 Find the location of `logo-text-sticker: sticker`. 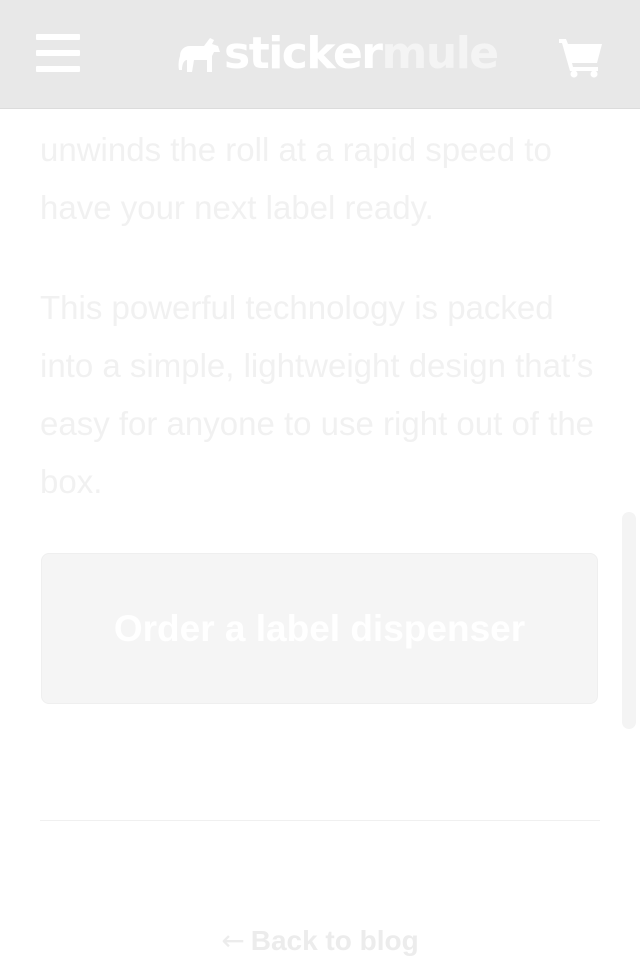

logo-text-sticker: sticker is located at coordinates (303, 53).